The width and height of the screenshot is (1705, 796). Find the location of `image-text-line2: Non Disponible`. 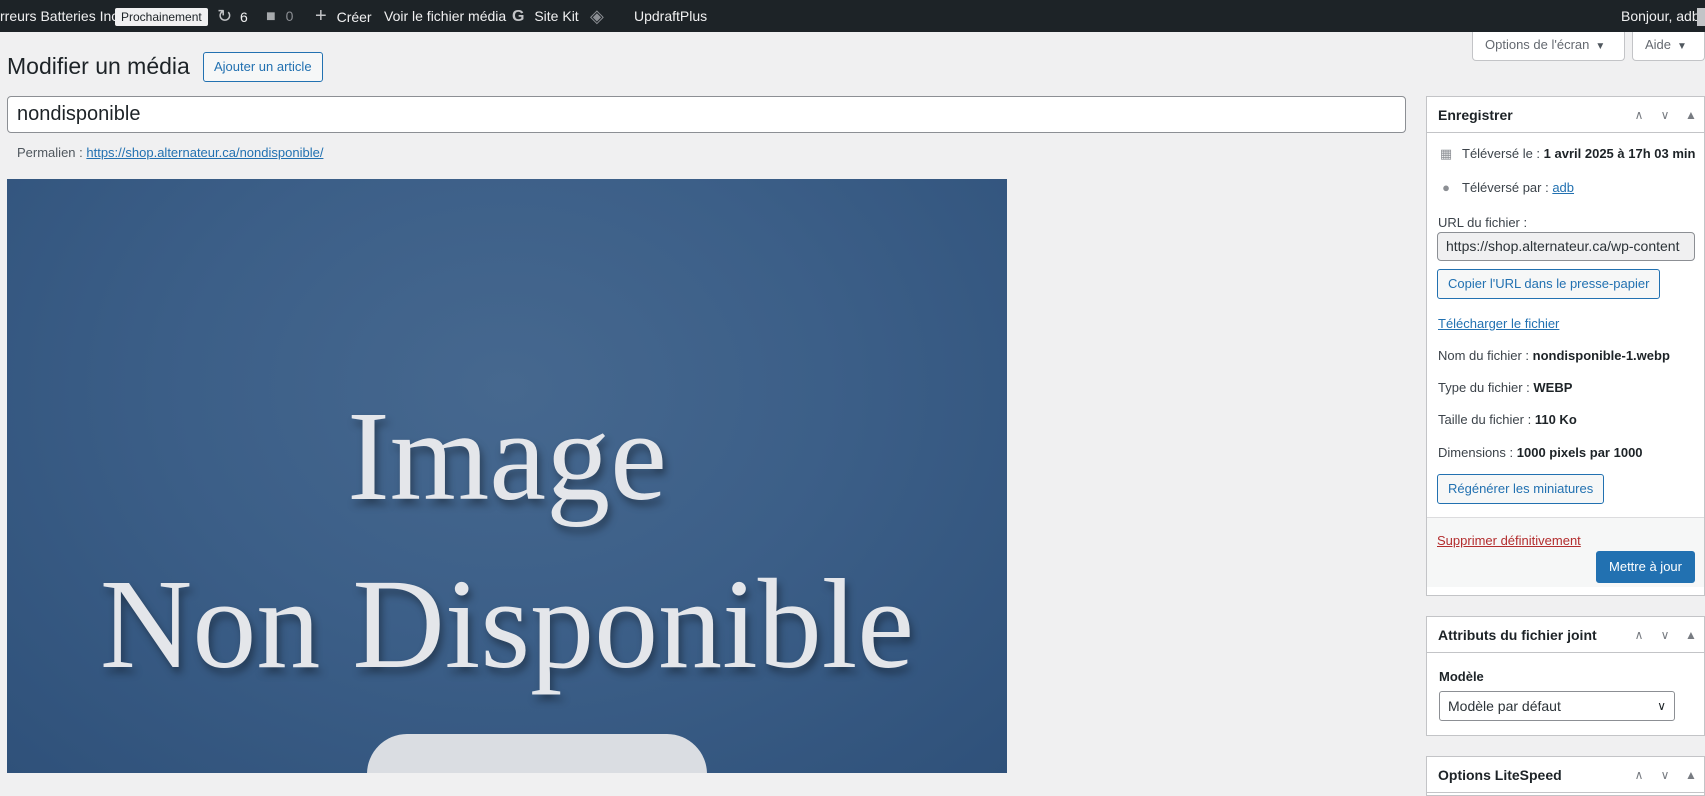

image-text-line2: Non Disponible is located at coordinates (507, 624).